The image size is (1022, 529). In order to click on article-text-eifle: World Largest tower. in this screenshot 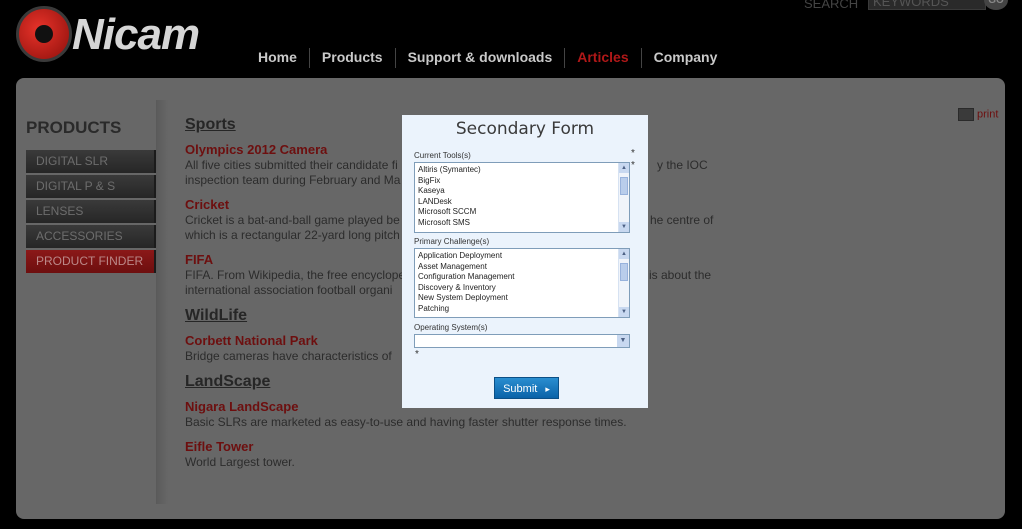, I will do `click(240, 462)`.